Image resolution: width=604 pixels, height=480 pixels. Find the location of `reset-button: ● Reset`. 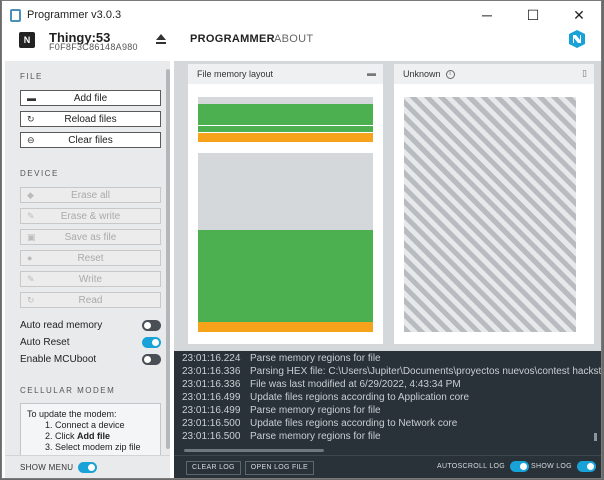

reset-button: ● Reset is located at coordinates (90, 258).